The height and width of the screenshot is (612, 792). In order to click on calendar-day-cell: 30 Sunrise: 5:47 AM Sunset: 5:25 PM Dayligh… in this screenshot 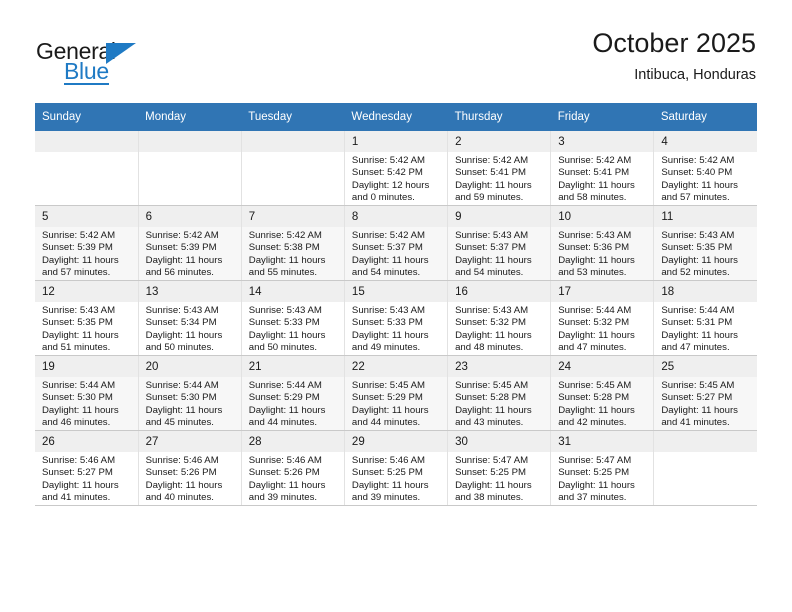, I will do `click(499, 468)`.